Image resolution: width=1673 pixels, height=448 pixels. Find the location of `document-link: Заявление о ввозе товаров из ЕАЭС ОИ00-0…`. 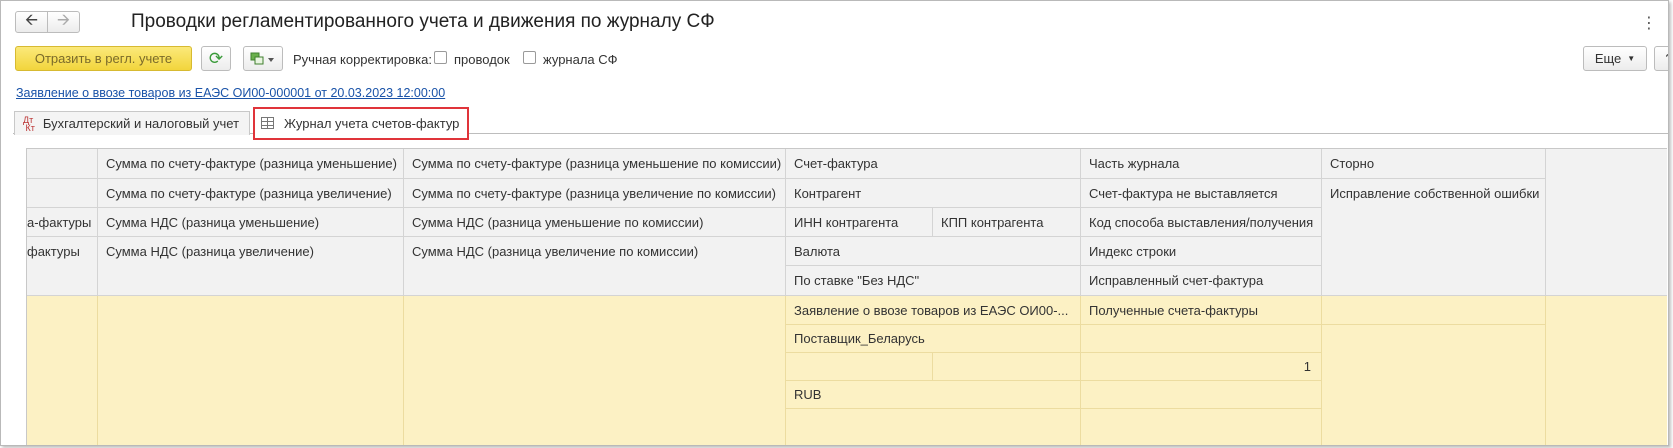

document-link: Заявление о ввозе товаров из ЕАЭС ОИ00-0… is located at coordinates (230, 93).